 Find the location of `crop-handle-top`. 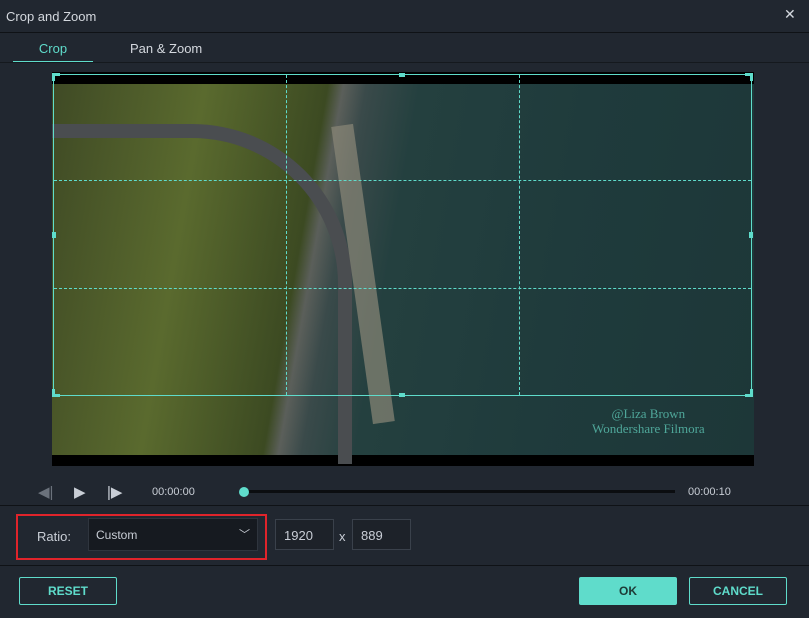

crop-handle-top is located at coordinates (402, 75).